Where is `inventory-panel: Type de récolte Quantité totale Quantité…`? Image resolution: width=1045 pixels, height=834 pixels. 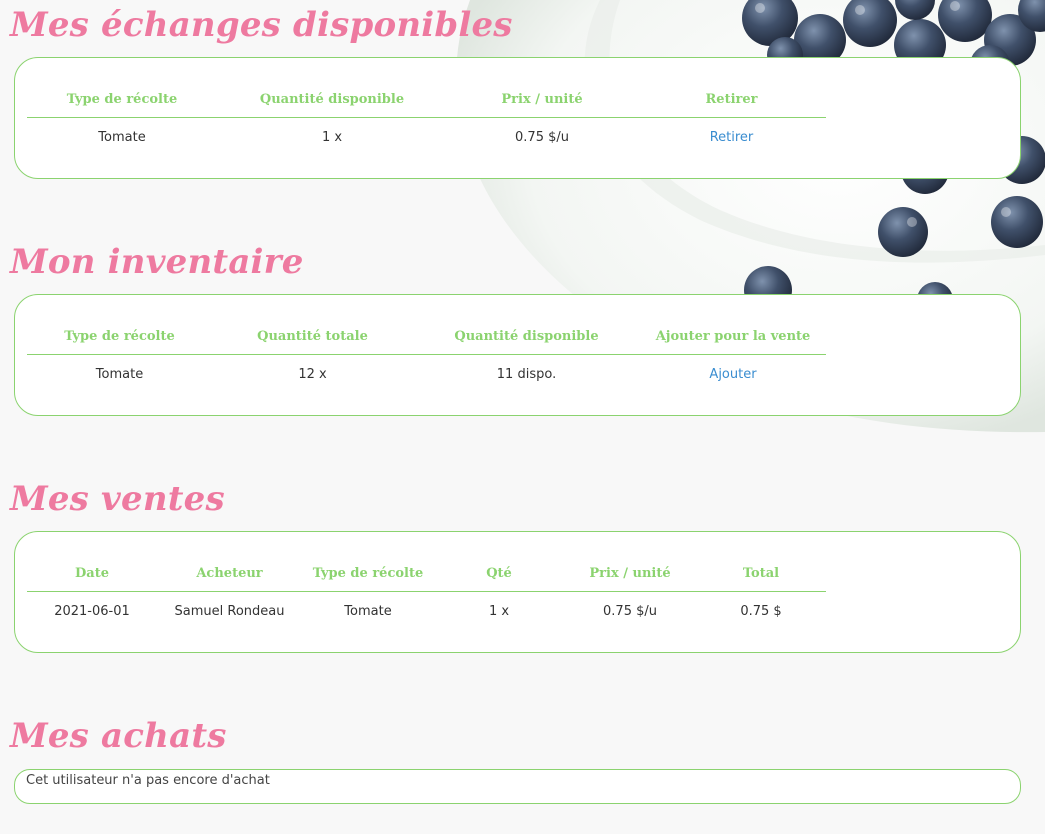 inventory-panel: Type de récolte Quantité totale Quantité… is located at coordinates (517, 355).